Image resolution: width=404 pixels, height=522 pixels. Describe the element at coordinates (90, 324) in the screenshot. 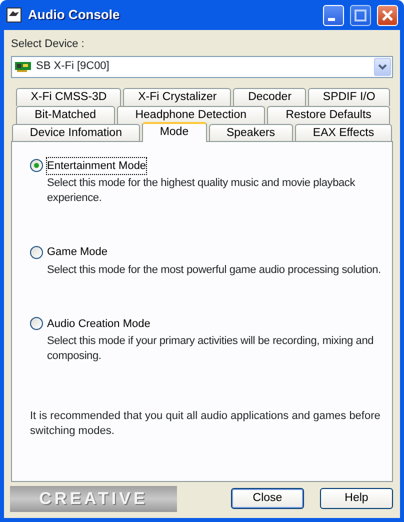

I see `radio-option: Audio Creation Mode` at that location.